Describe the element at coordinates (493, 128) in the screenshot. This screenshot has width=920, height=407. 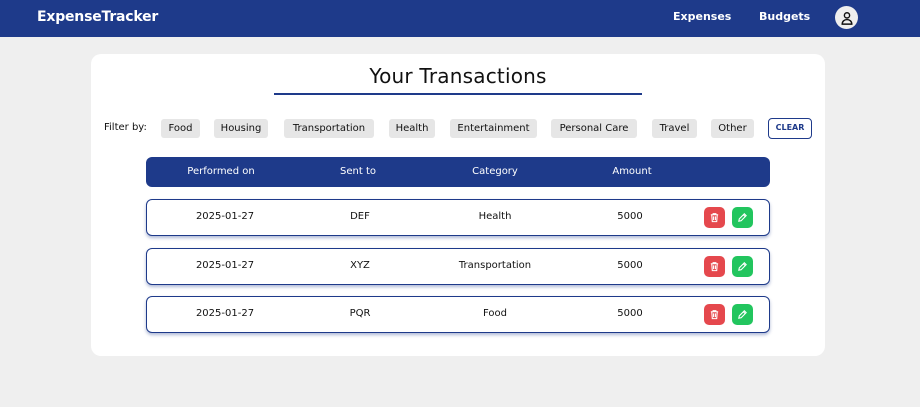
I see `filter-chip-entertainment: Entertainment` at that location.